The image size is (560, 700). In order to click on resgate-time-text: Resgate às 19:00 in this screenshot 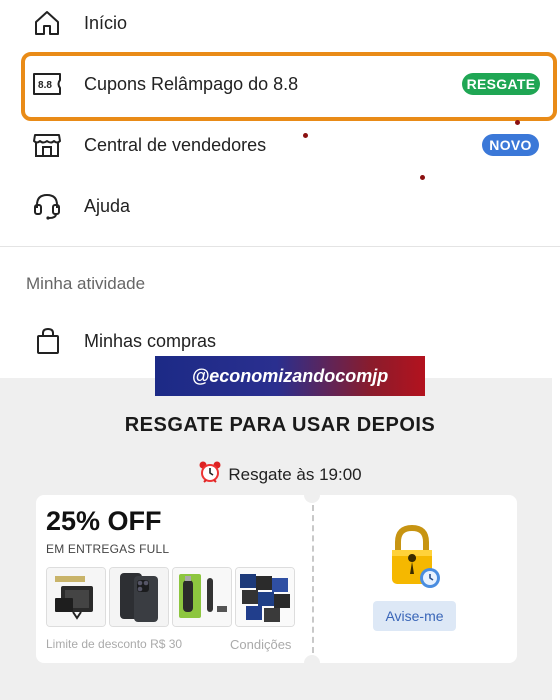, I will do `click(295, 474)`.